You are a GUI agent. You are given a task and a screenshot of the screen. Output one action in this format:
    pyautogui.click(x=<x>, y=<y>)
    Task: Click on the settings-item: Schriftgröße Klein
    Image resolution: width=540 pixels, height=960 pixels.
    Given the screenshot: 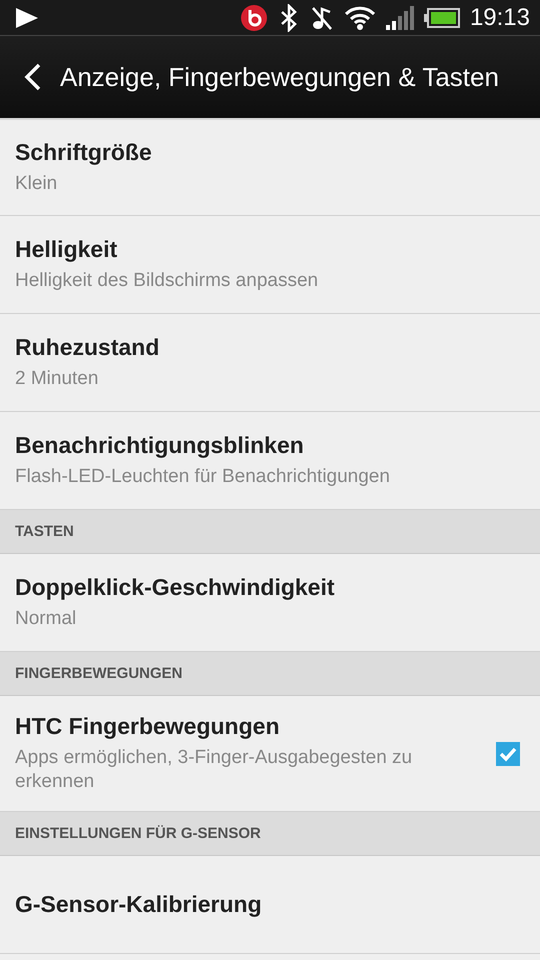 What is the action you would take?
    pyautogui.click(x=270, y=167)
    